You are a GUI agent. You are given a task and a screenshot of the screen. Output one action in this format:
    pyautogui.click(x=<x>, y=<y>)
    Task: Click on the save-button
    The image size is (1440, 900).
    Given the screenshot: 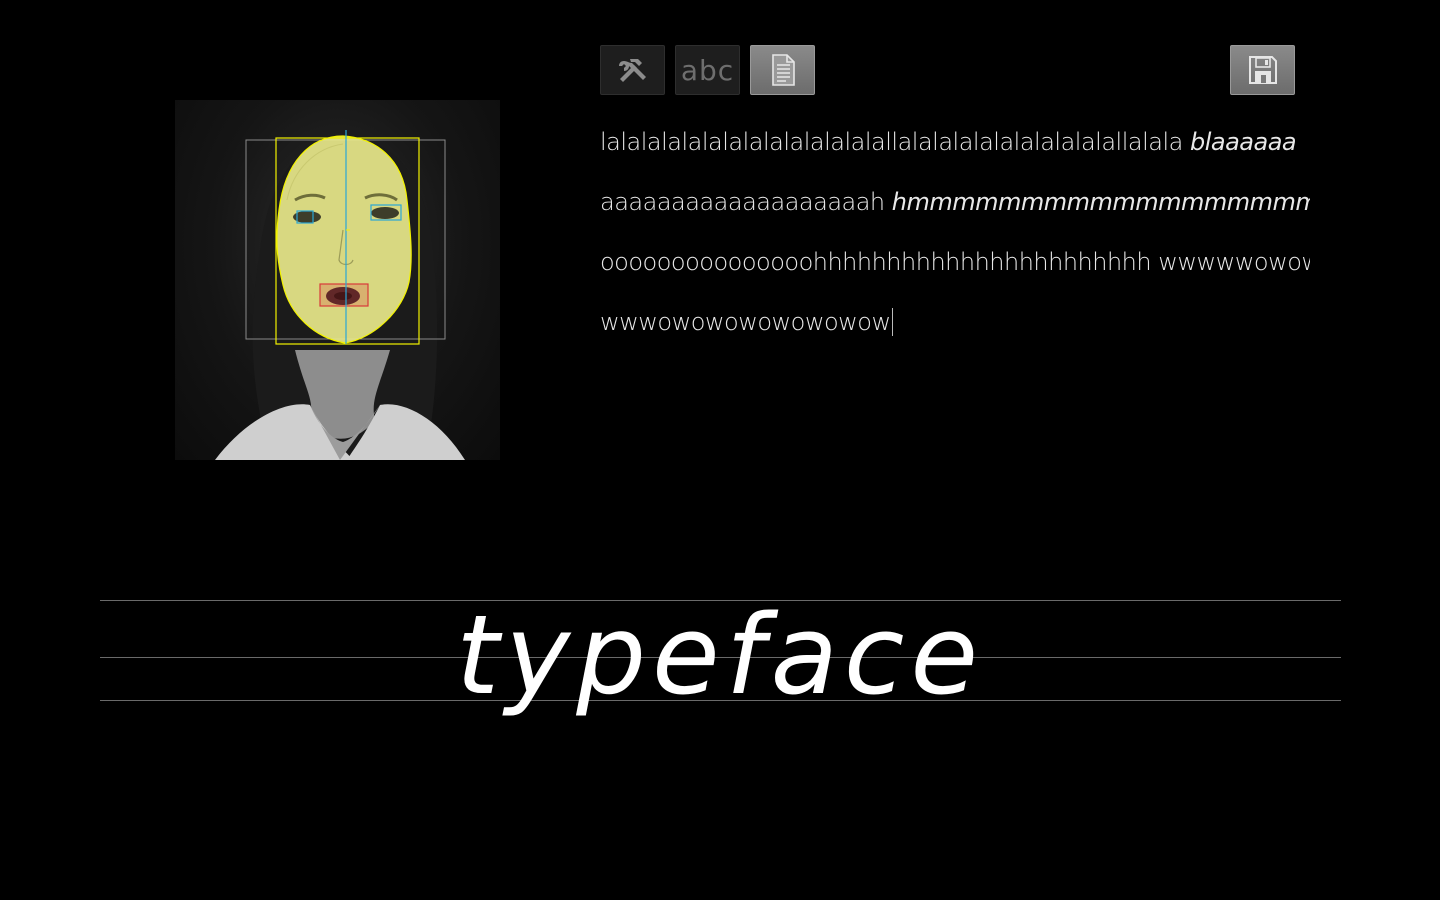 What is the action you would take?
    pyautogui.click(x=1262, y=70)
    